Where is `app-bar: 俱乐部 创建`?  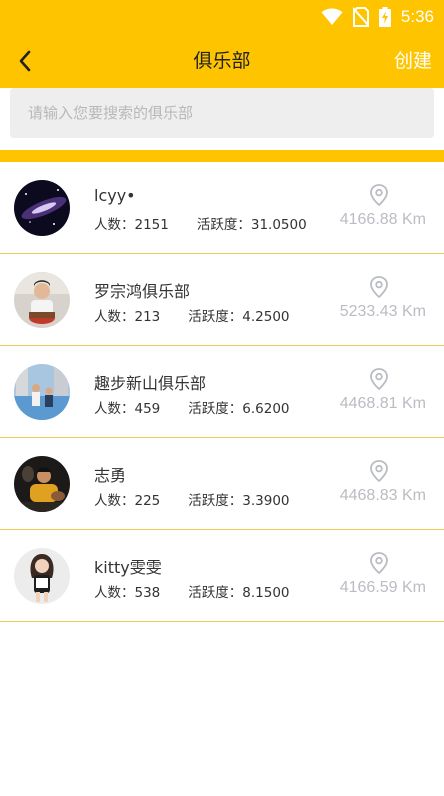 app-bar: 俱乐部 创建 is located at coordinates (222, 61).